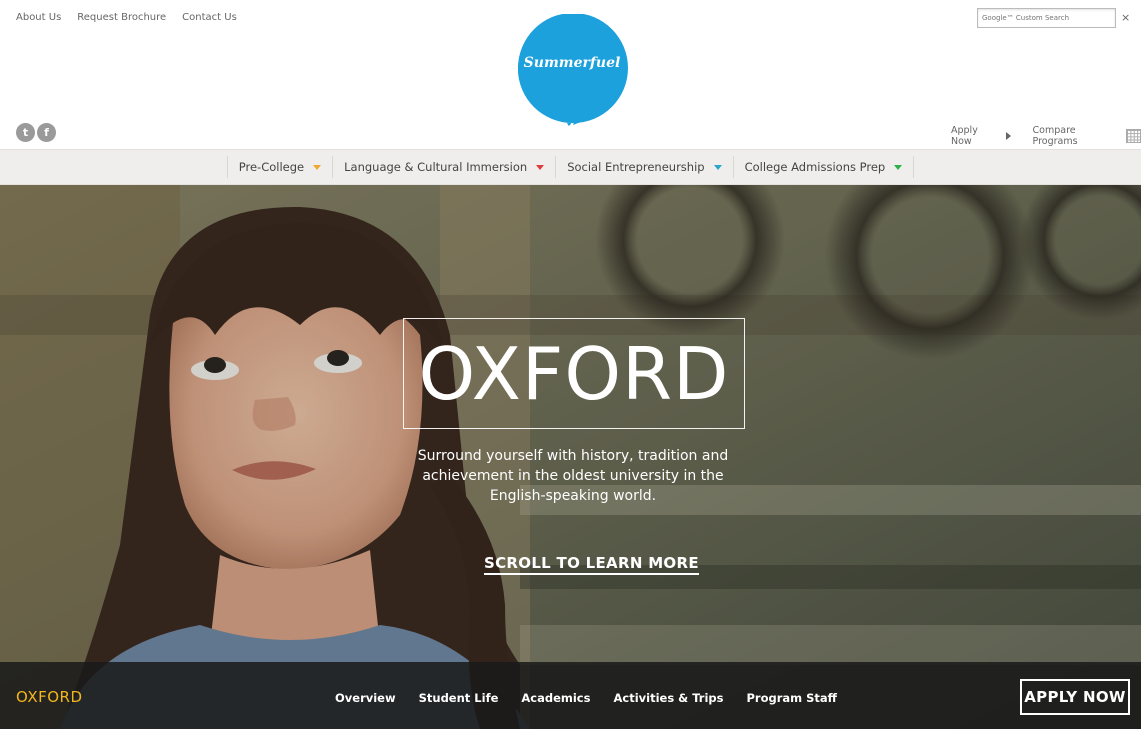 The height and width of the screenshot is (729, 1141). Describe the element at coordinates (365, 698) in the screenshot. I see `tab-overview: Overview` at that location.